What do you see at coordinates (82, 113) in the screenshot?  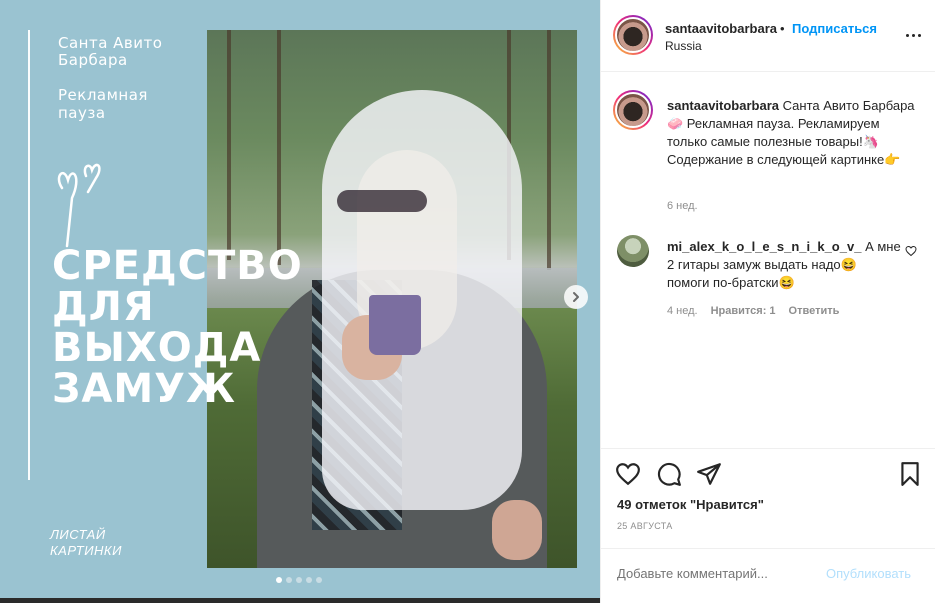 I see `media-pause-line2: пауза` at bounding box center [82, 113].